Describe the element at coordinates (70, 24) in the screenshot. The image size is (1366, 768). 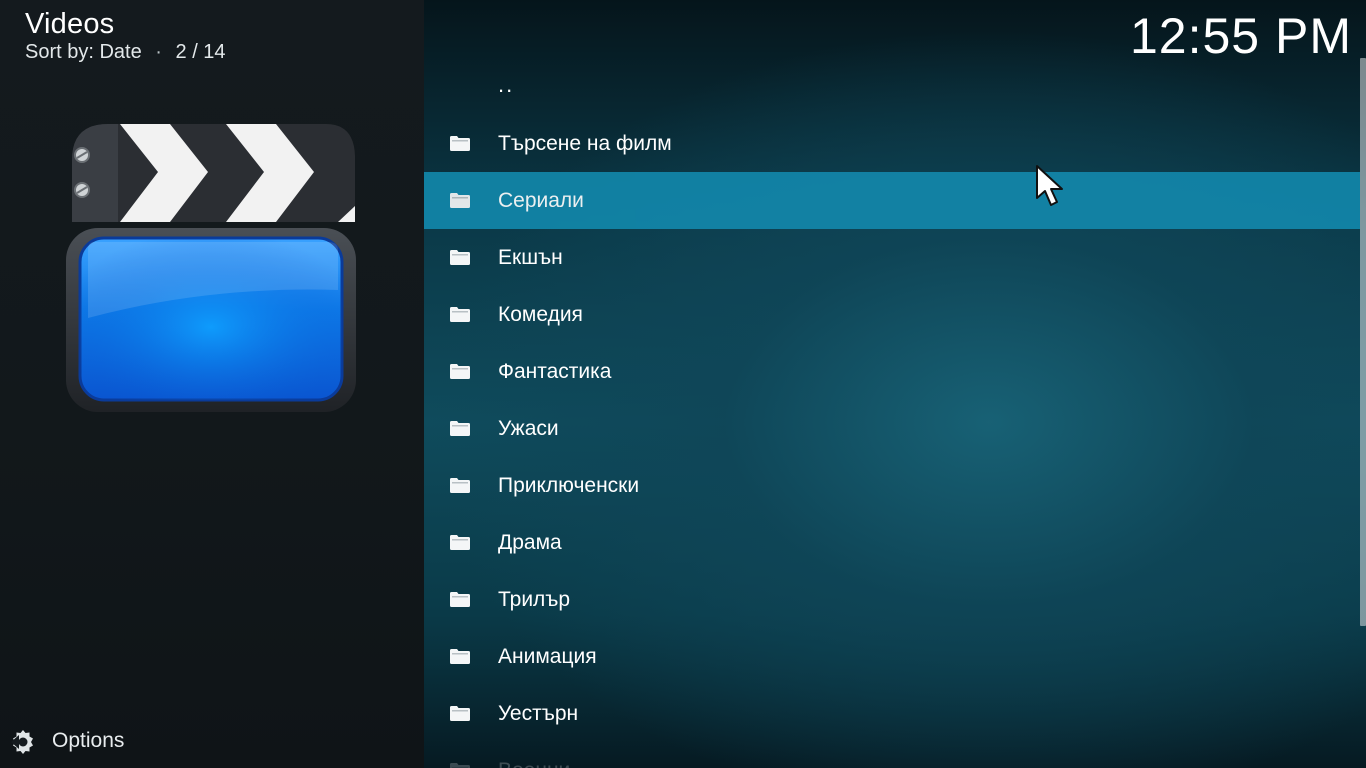
I see `page-title: Videos` at that location.